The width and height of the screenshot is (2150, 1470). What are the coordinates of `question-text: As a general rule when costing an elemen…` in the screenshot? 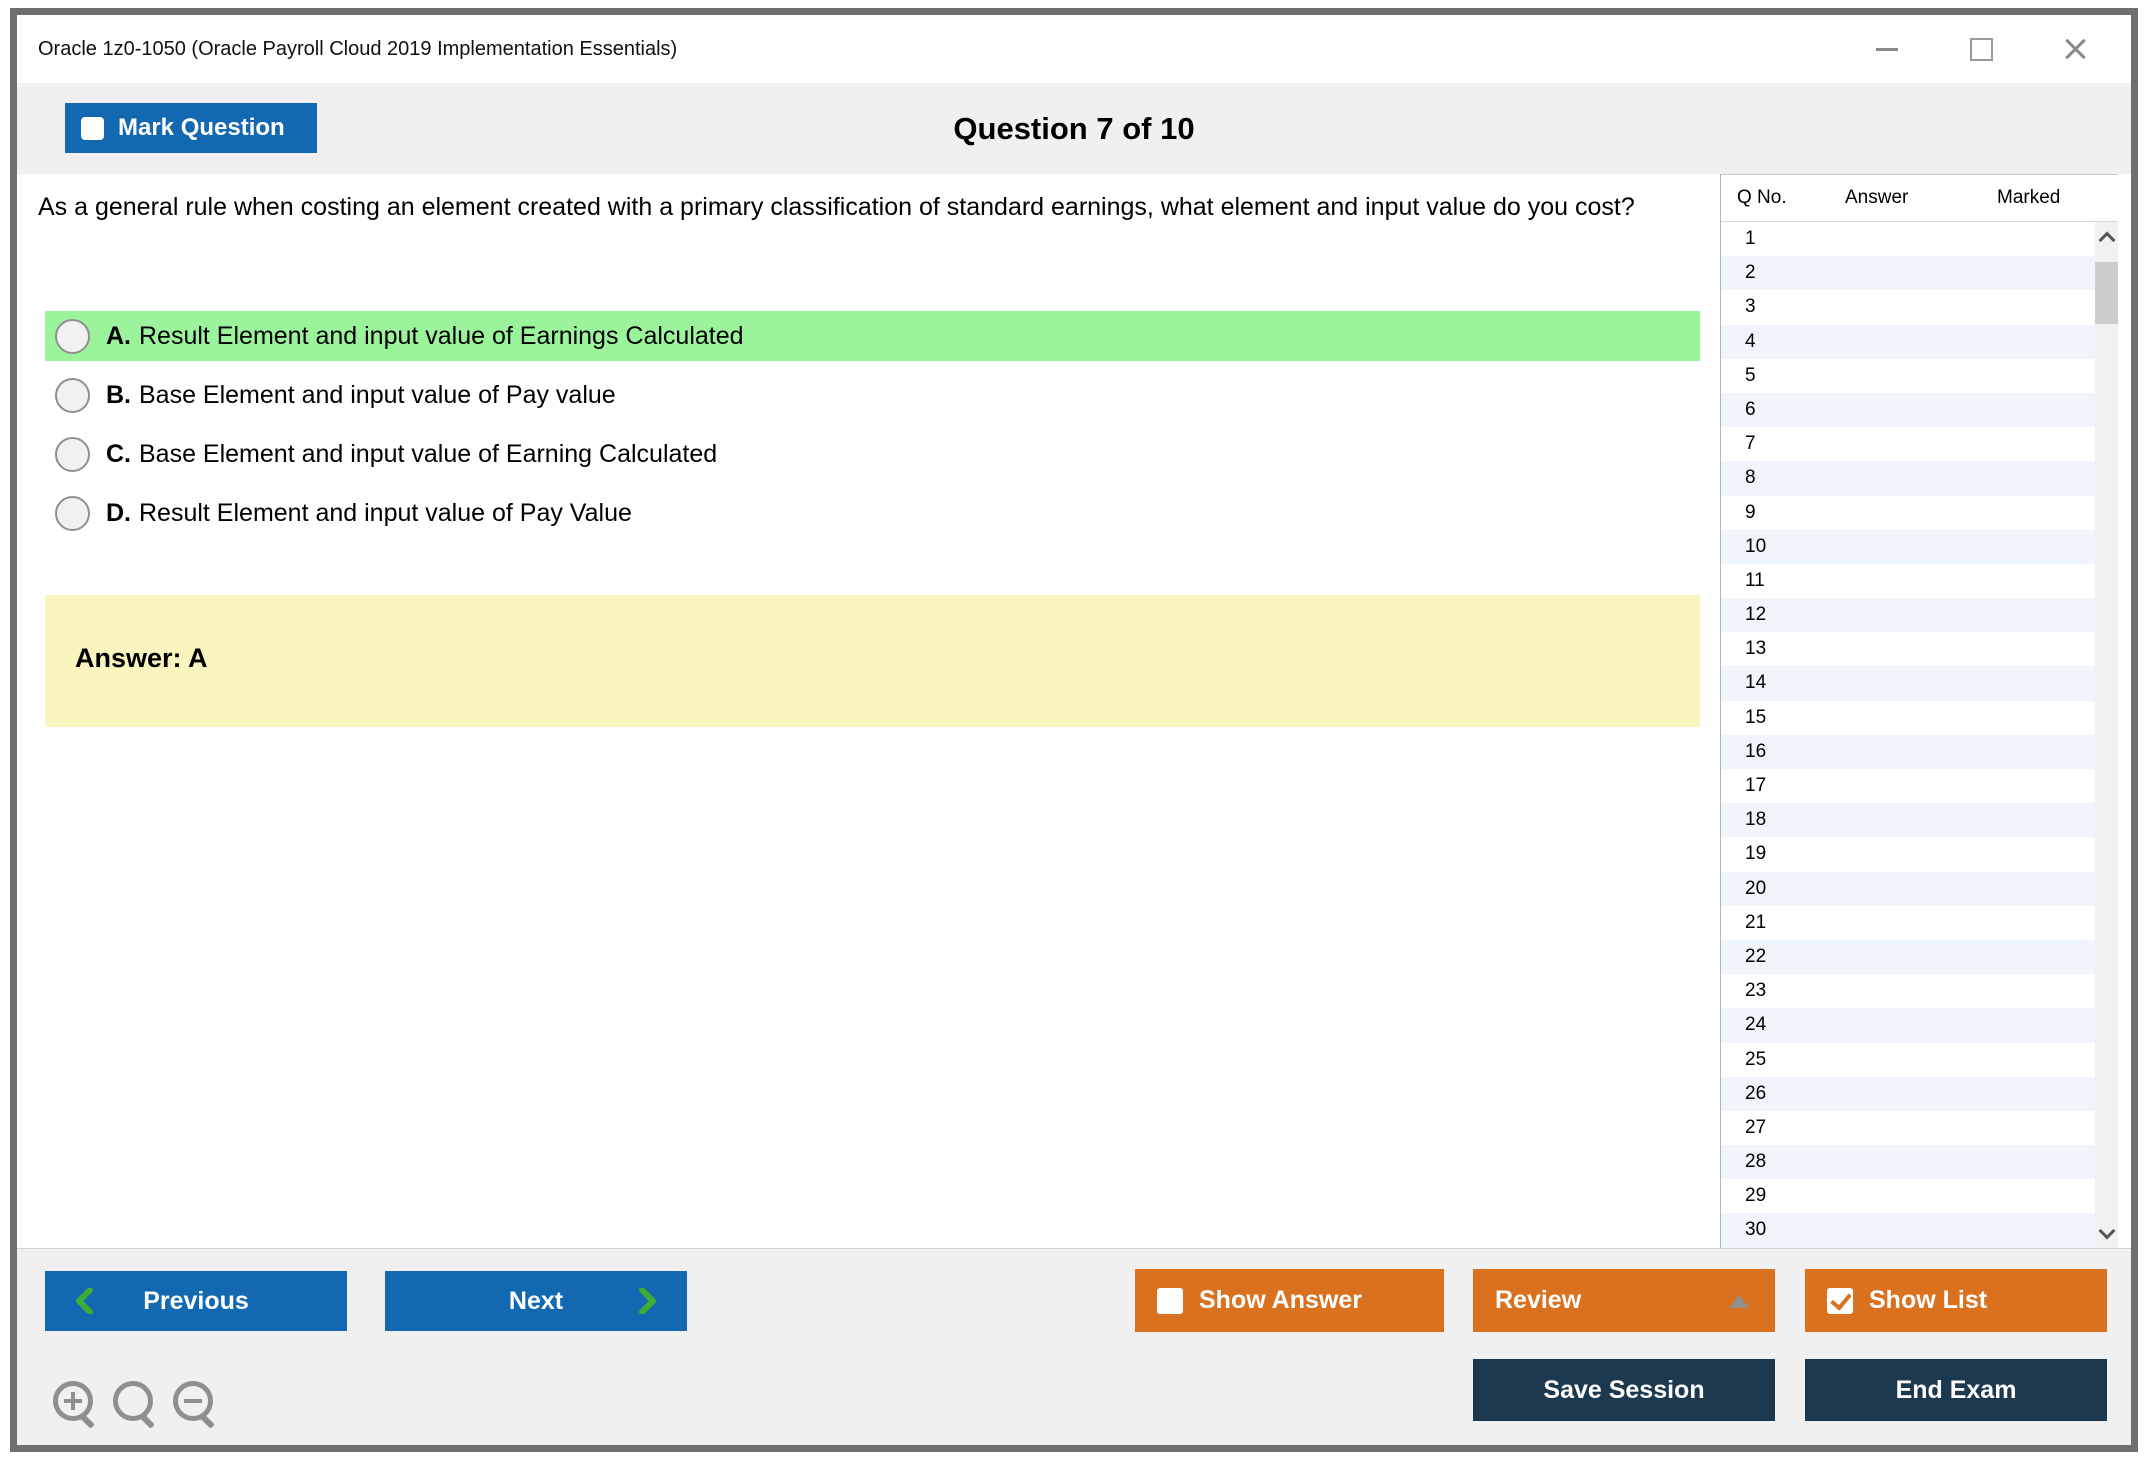 It's located at (836, 207).